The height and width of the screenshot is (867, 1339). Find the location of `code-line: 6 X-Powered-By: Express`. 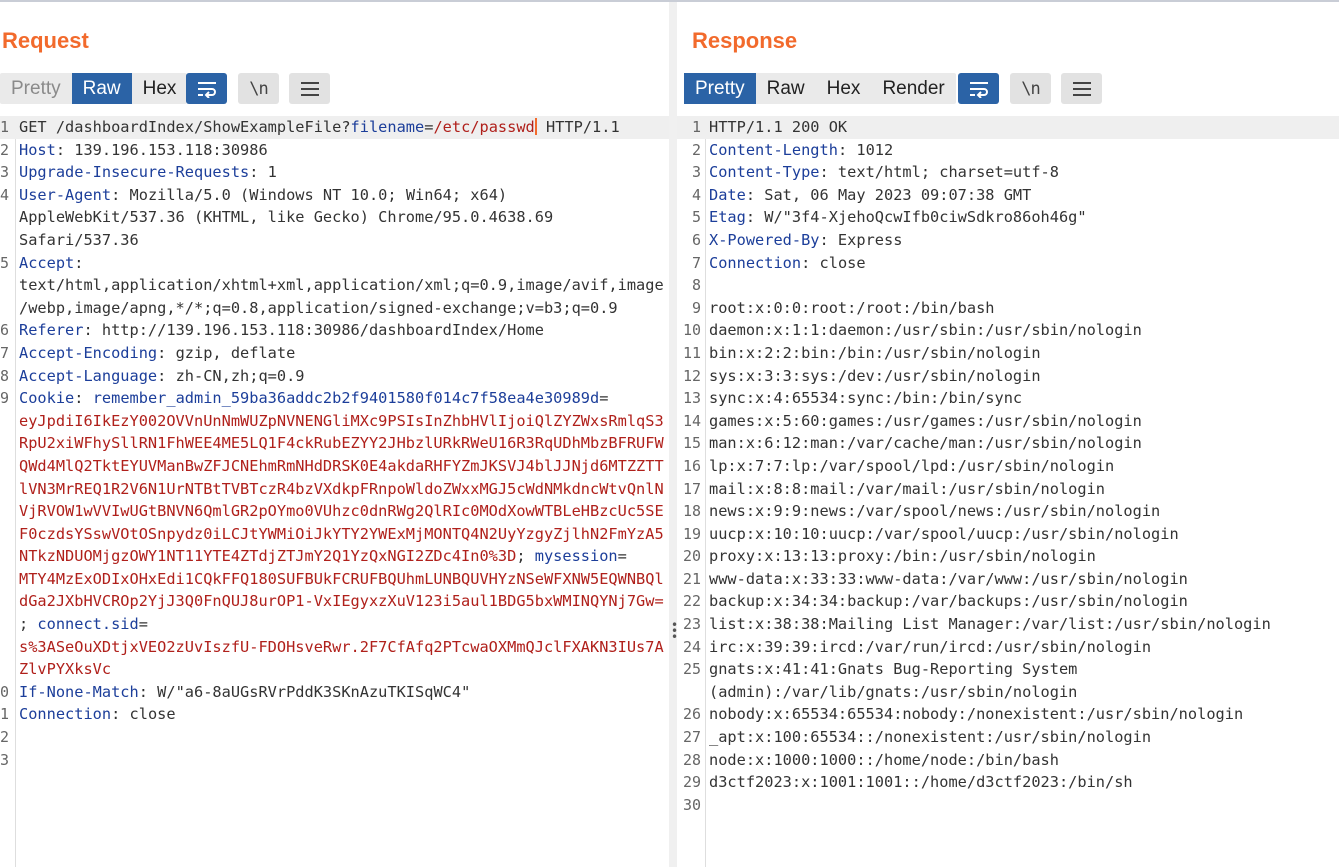

code-line: 6 X-Powered-By: Express is located at coordinates (1008, 240).